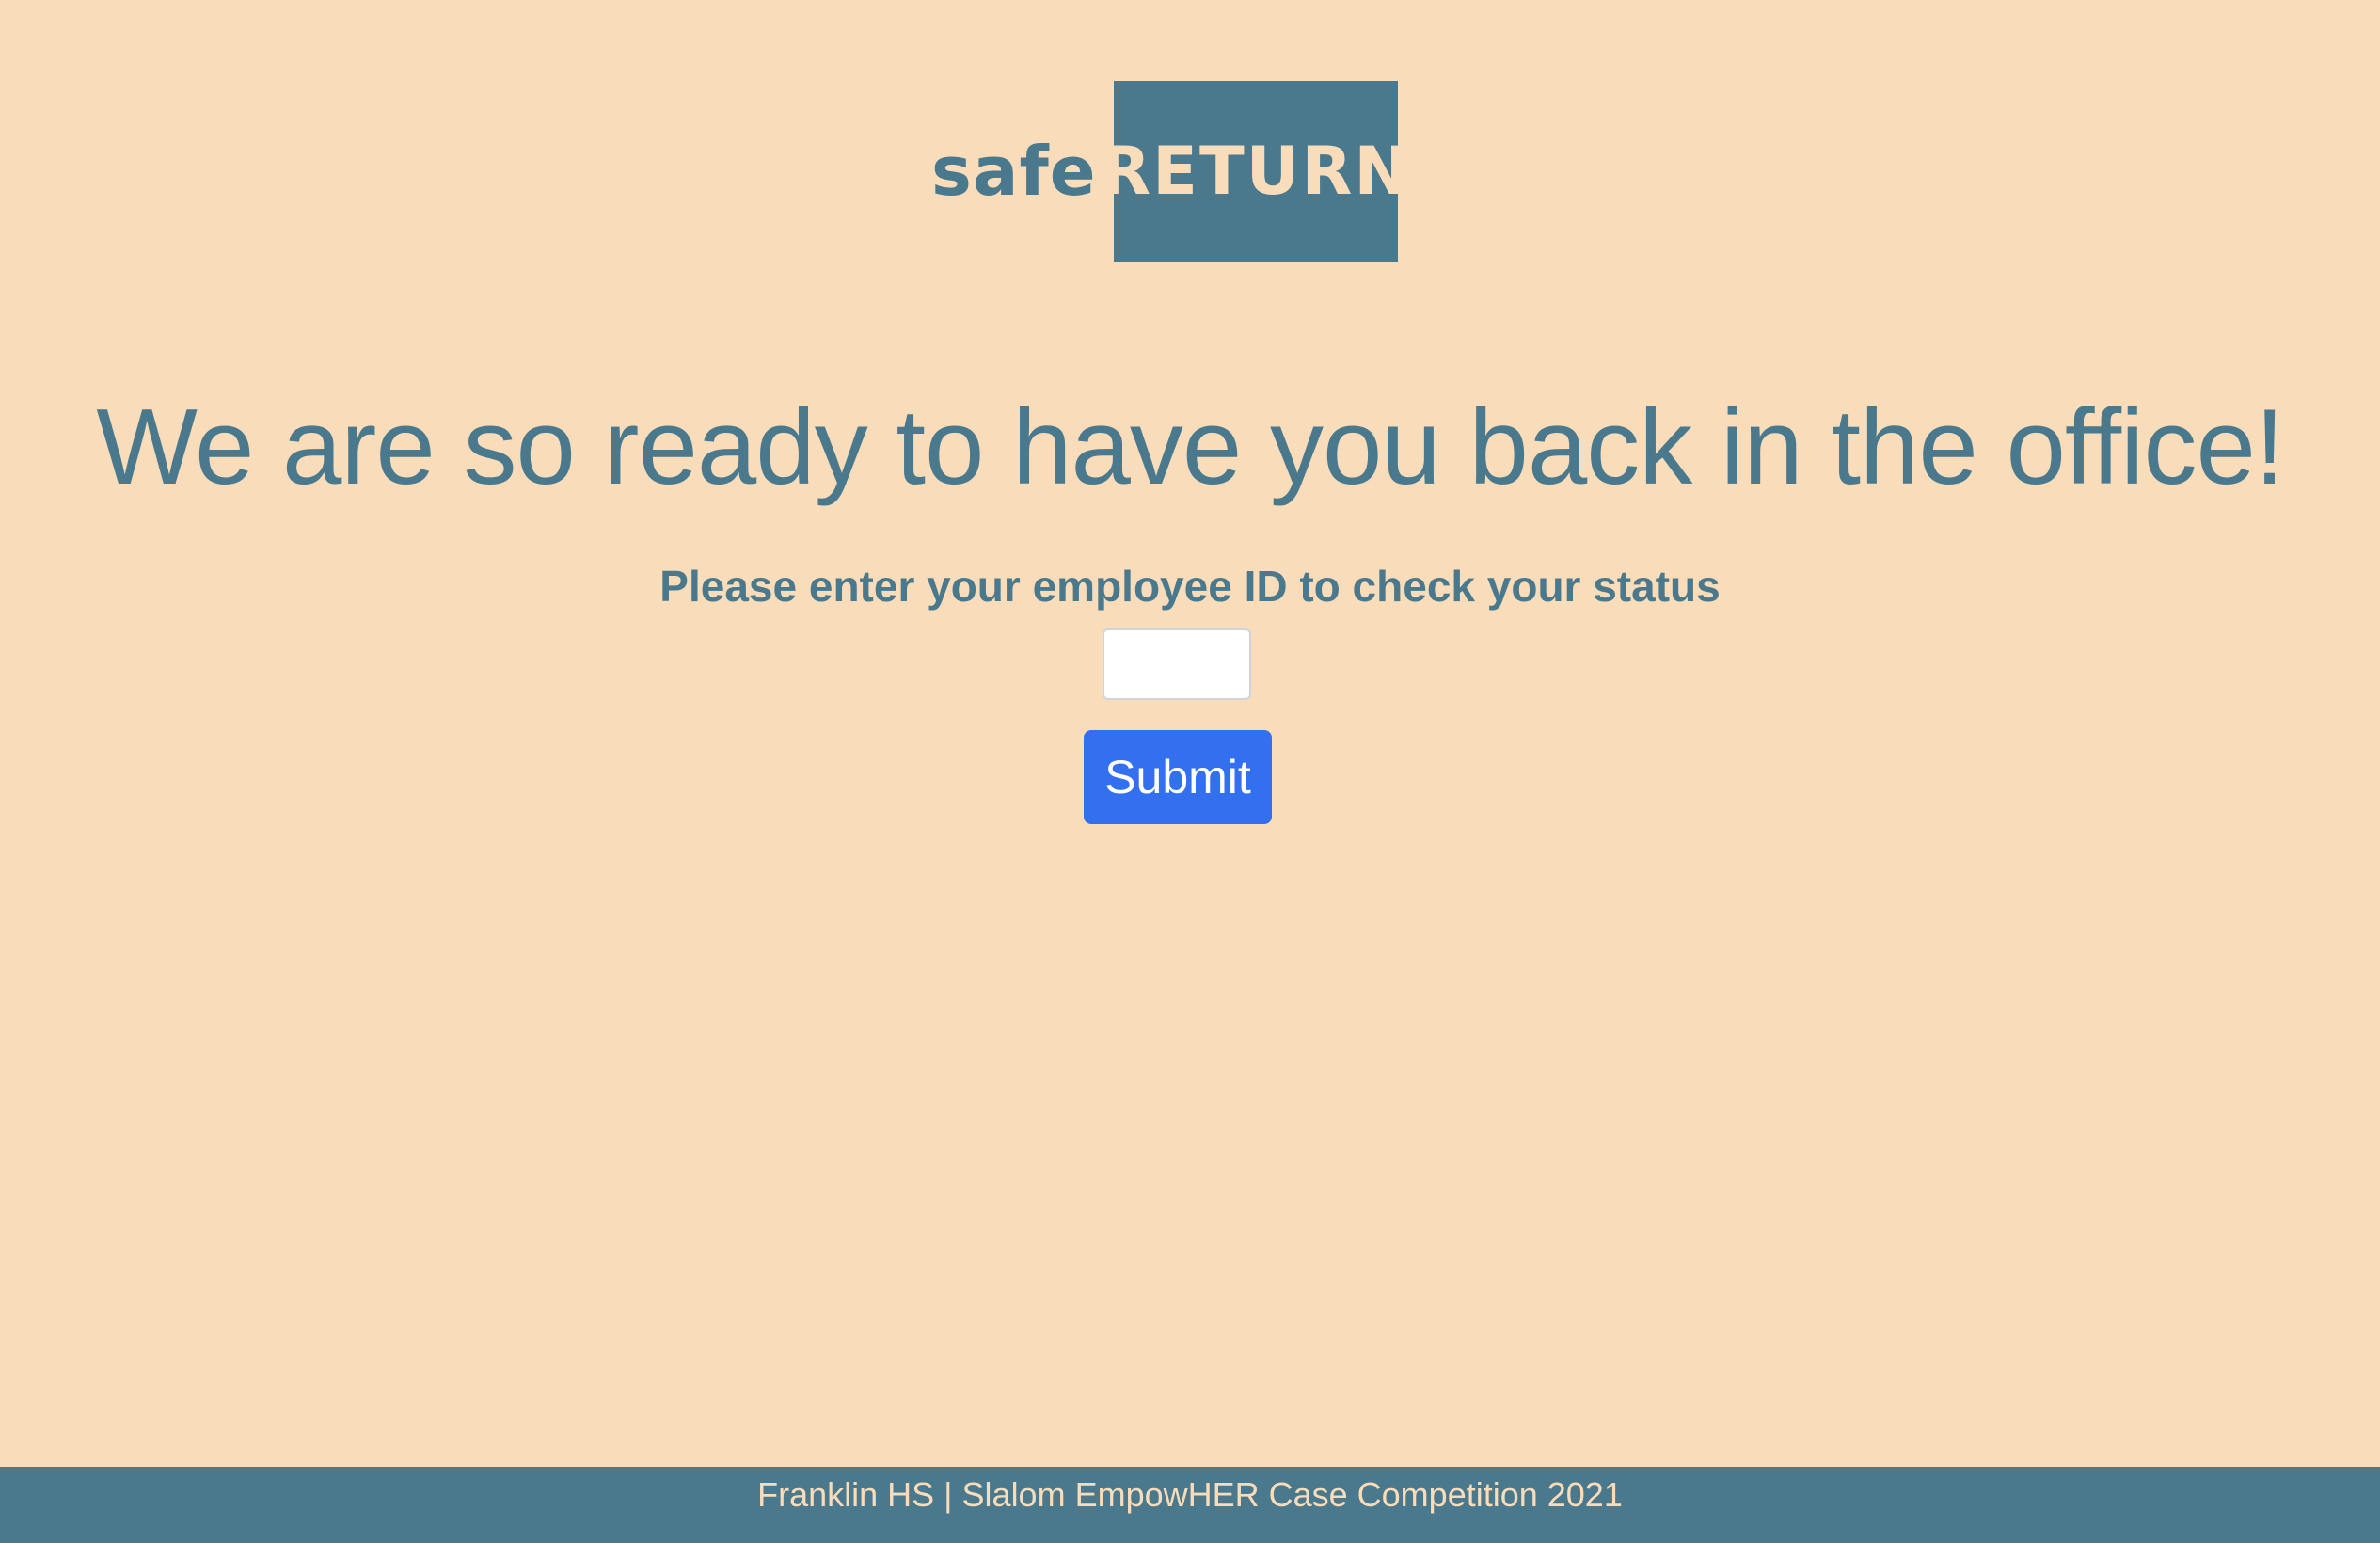  I want to click on employee-id-input, so click(1177, 664).